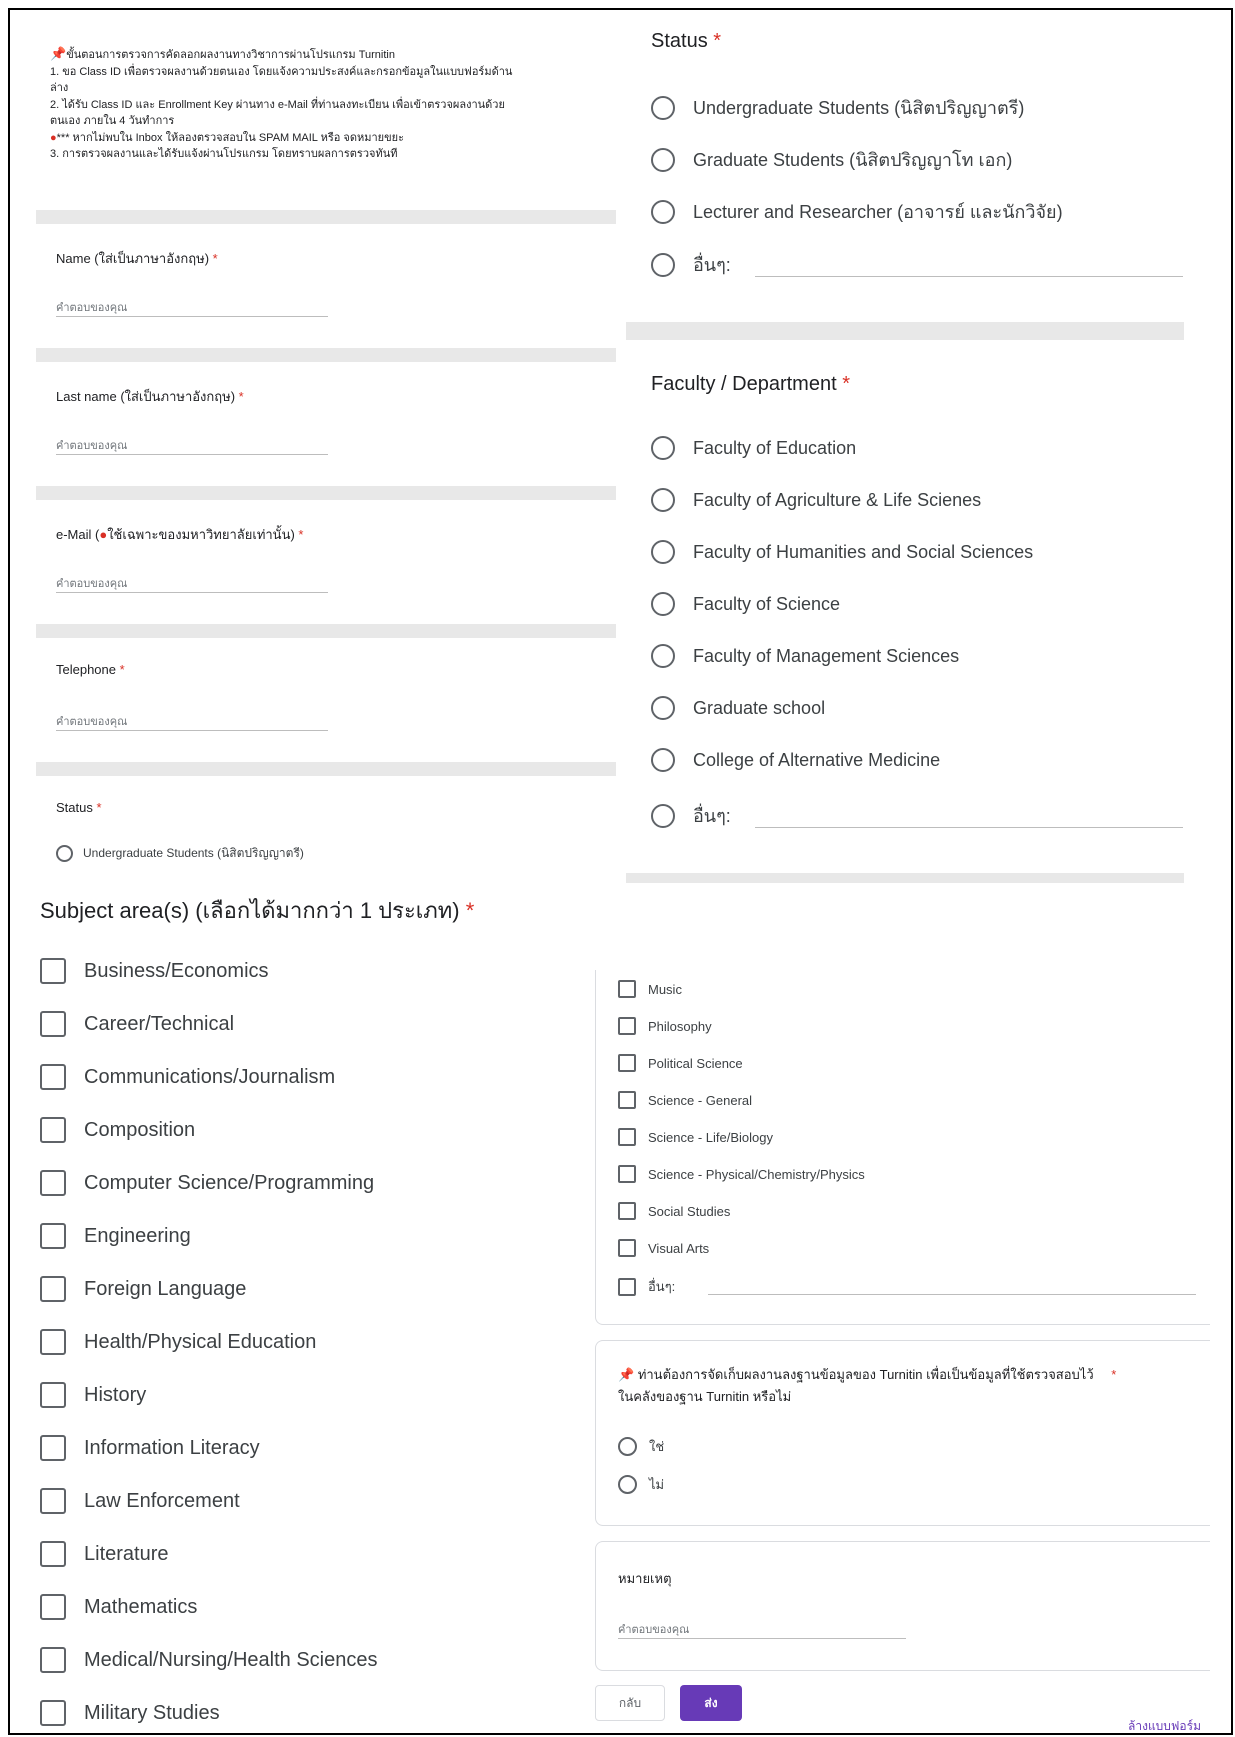 This screenshot has width=1235, height=1737. Describe the element at coordinates (91, 583) in the screenshot. I see `email-input: คำตอบของคุณ` at that location.